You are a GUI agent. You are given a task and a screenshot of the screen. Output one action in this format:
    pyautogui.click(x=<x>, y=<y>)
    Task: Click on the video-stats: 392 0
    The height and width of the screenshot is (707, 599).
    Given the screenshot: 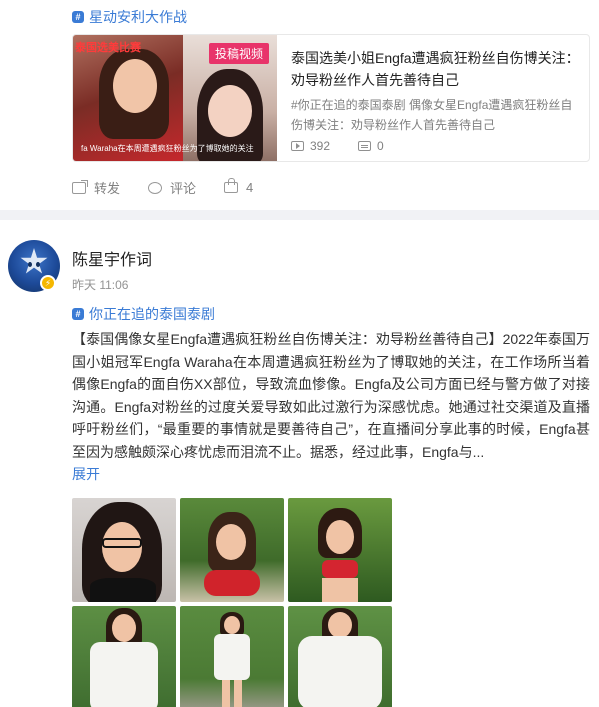 What is the action you would take?
    pyautogui.click(x=351, y=146)
    